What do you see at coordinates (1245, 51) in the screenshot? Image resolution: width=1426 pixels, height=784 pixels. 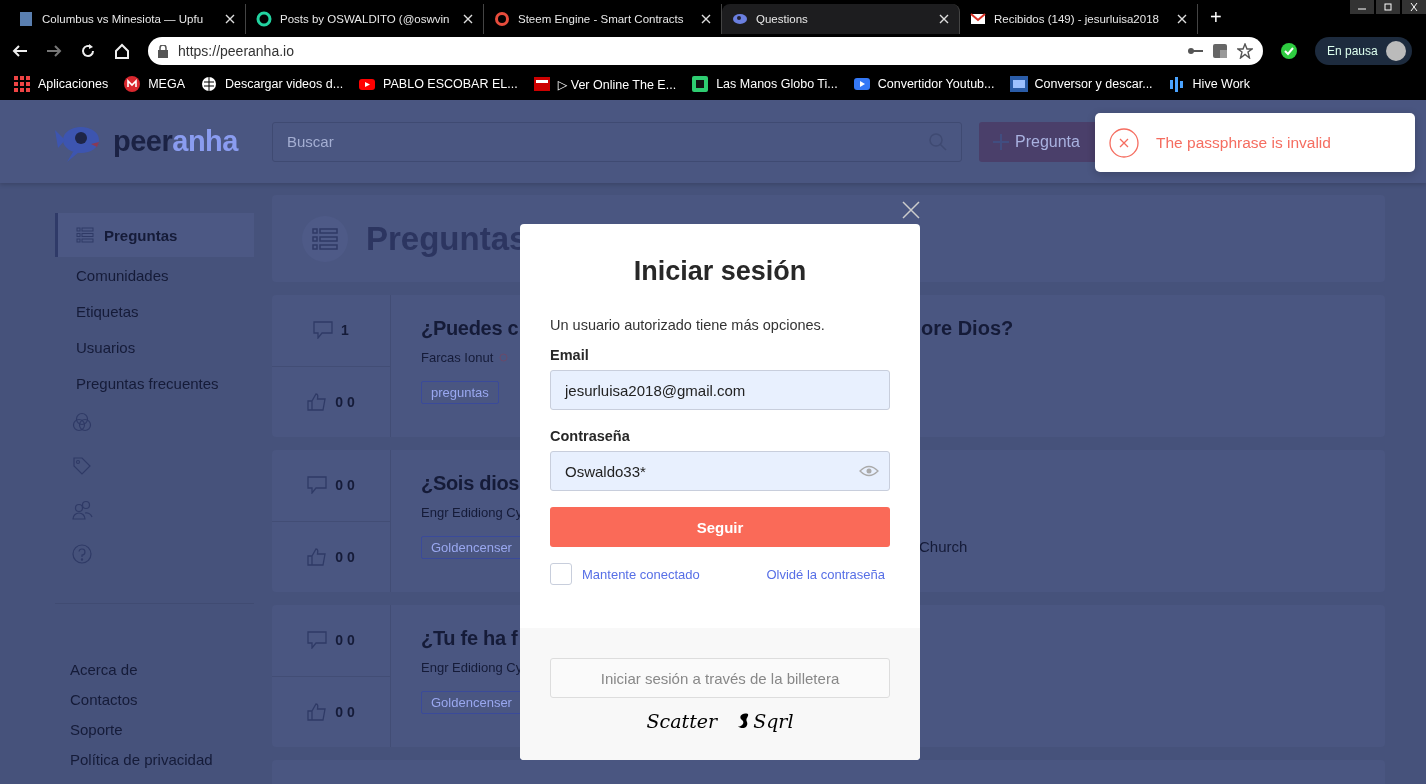 I see `star-icon` at bounding box center [1245, 51].